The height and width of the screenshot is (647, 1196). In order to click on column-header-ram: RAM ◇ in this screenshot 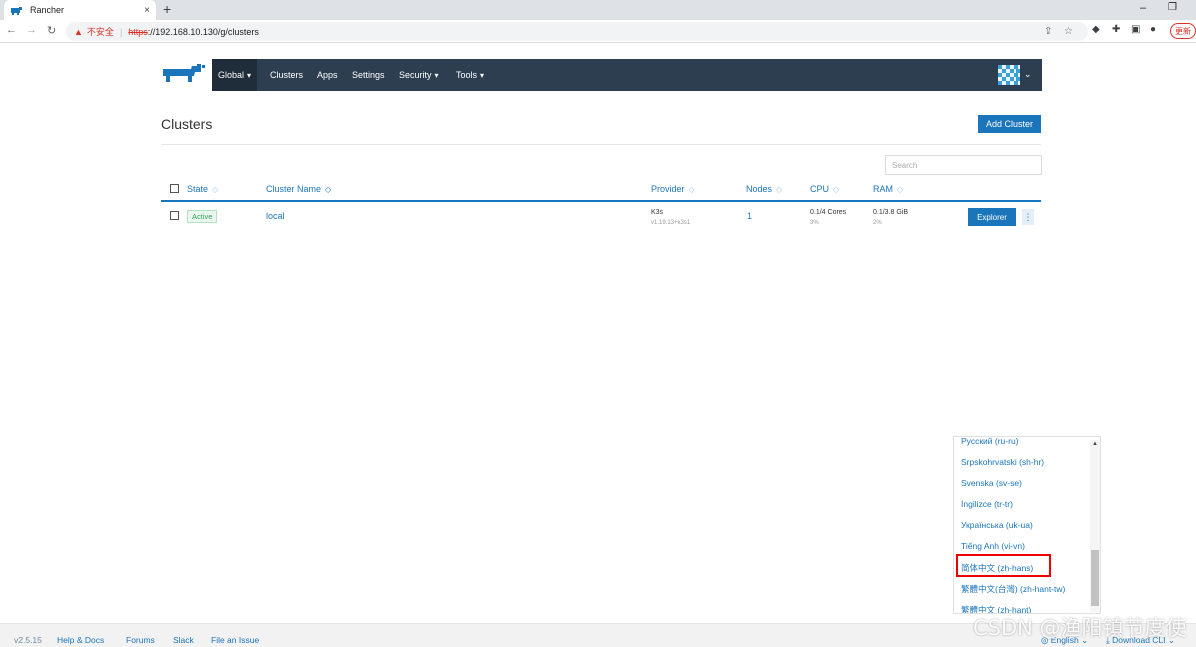, I will do `click(888, 189)`.